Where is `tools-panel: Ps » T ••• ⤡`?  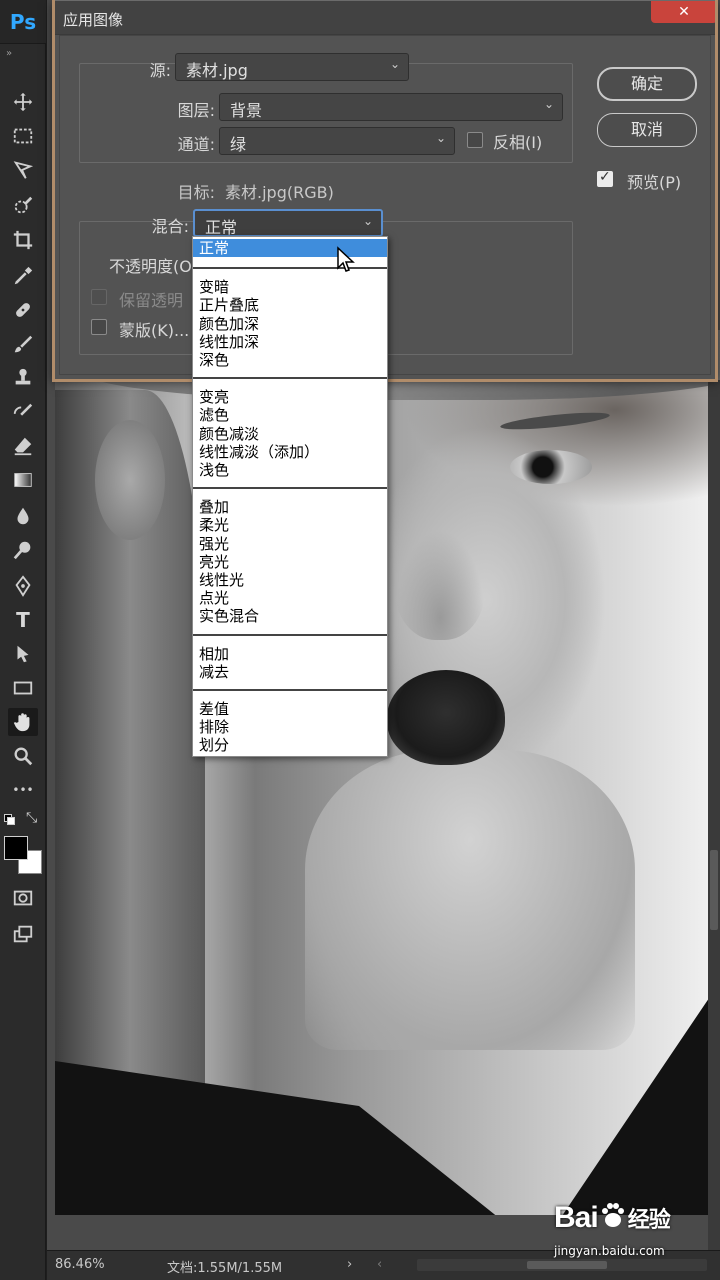 tools-panel: Ps » T ••• ⤡ is located at coordinates (23, 640).